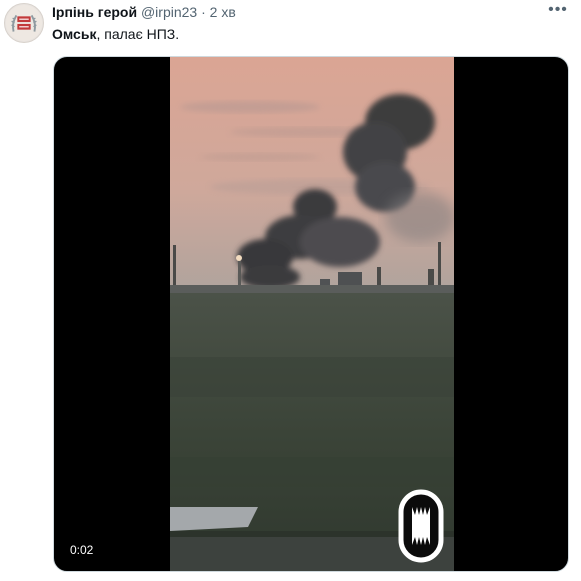 Image resolution: width=581 pixels, height=581 pixels. Describe the element at coordinates (169, 12) in the screenshot. I see `author-handle: @irpin23` at that location.